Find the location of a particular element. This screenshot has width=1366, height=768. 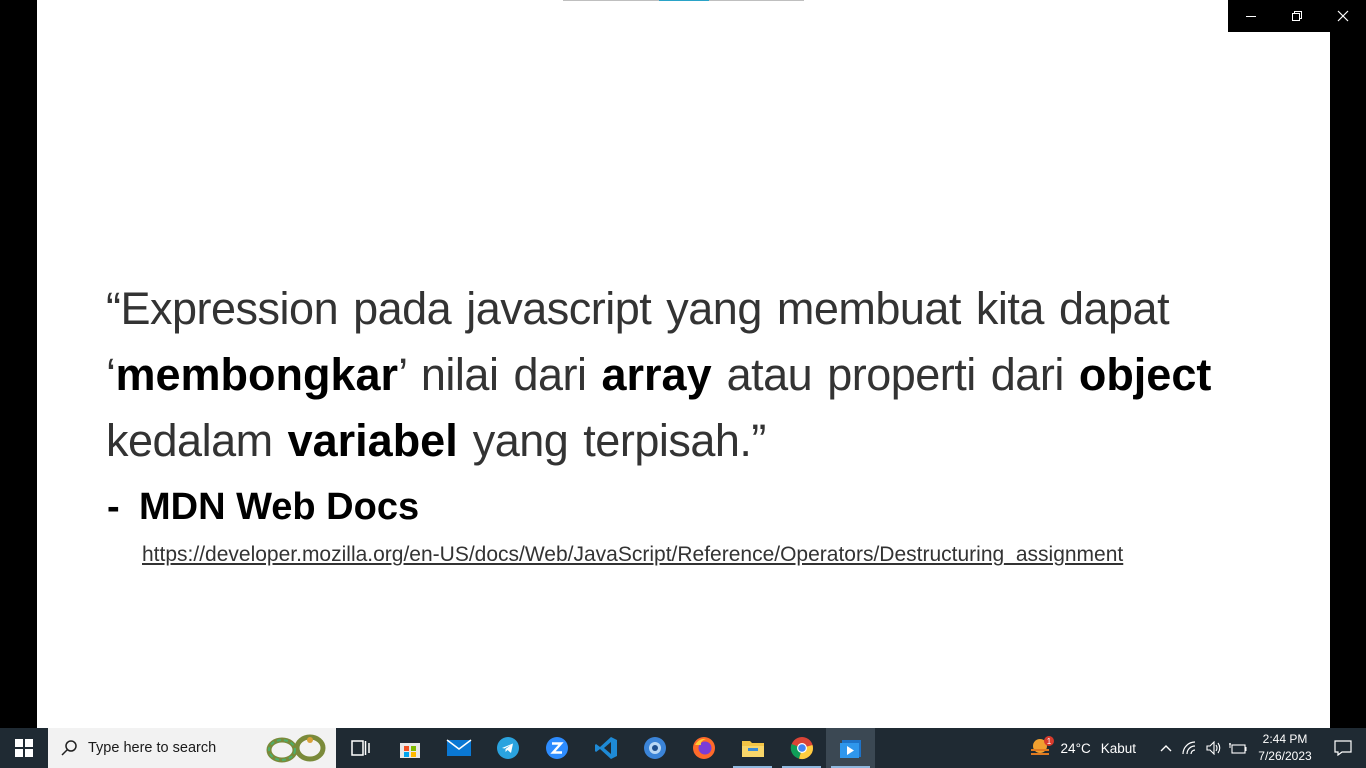

quote-line-3: kedalam variabel yang terpisah.” is located at coordinates (436, 440).